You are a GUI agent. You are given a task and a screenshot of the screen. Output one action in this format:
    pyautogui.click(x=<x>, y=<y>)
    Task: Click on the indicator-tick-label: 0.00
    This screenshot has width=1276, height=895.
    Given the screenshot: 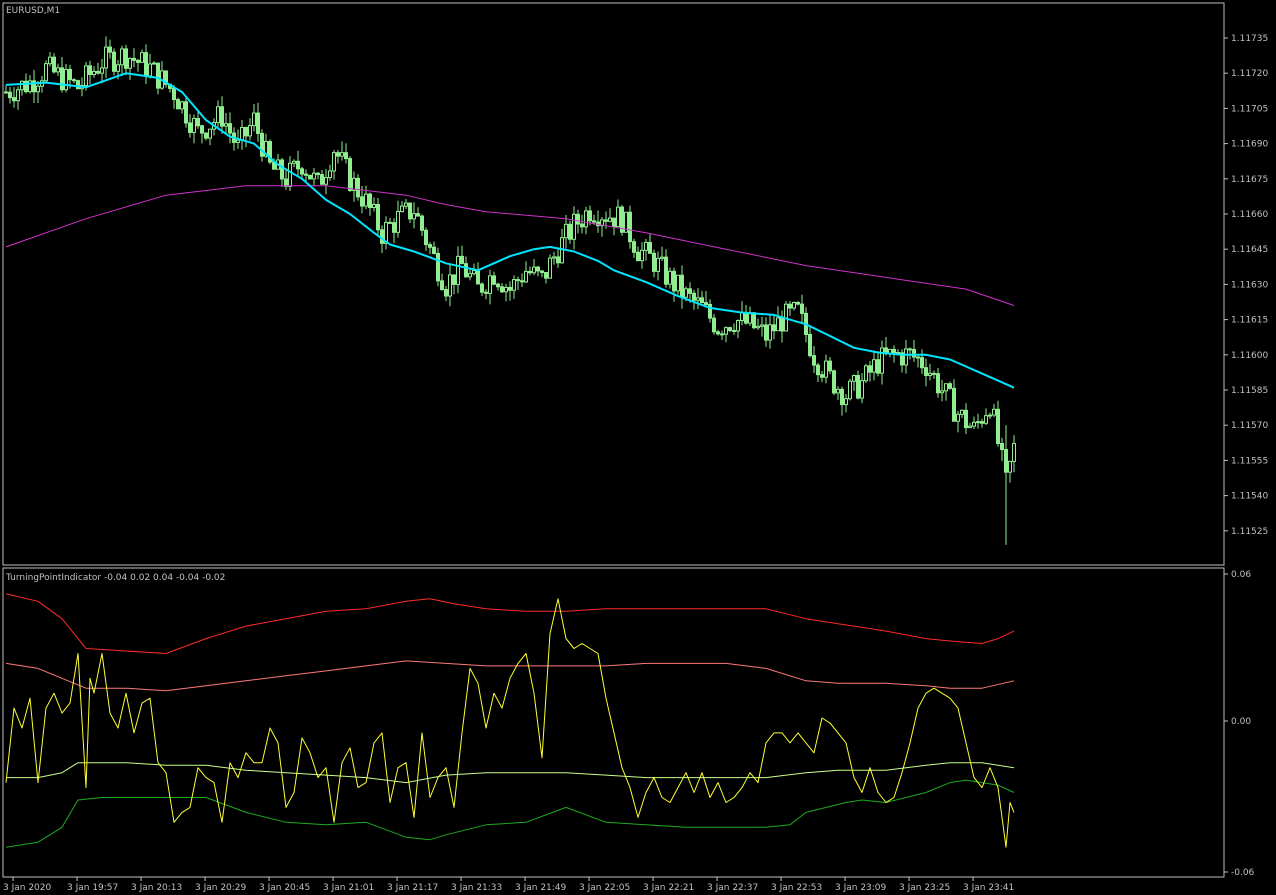 What is the action you would take?
    pyautogui.click(x=1241, y=722)
    